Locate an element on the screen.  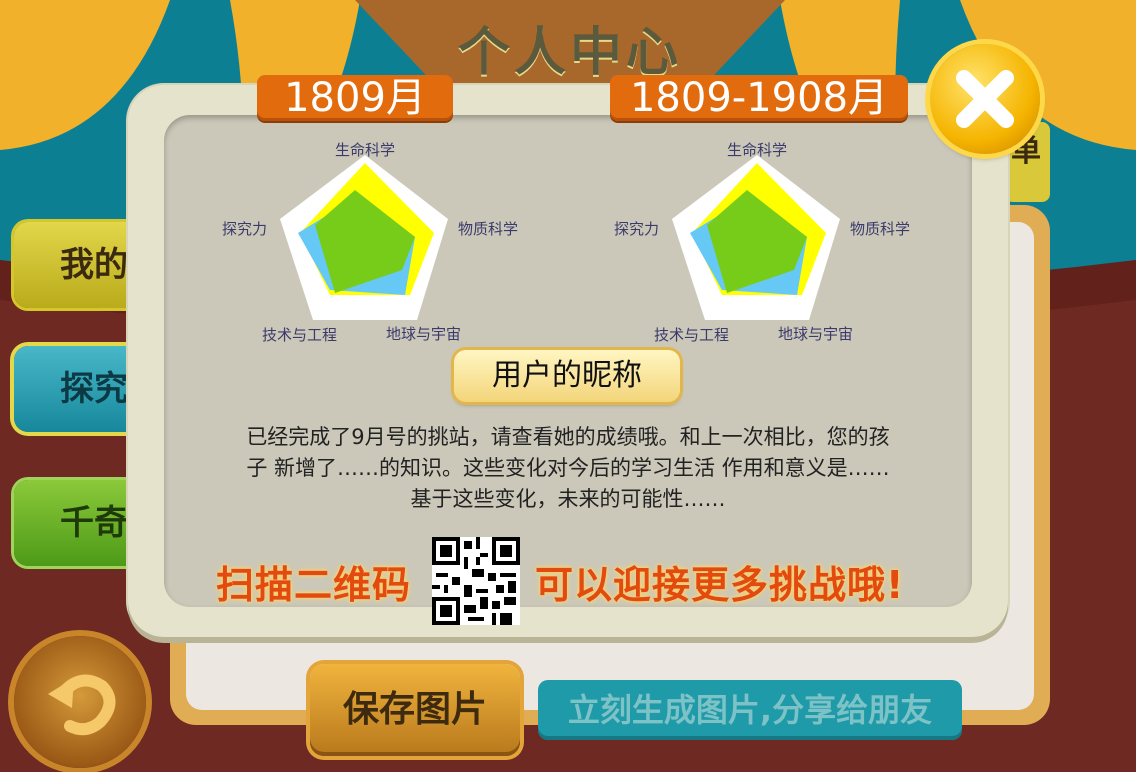
side-menu-label: 我的 is located at coordinates (94, 265).